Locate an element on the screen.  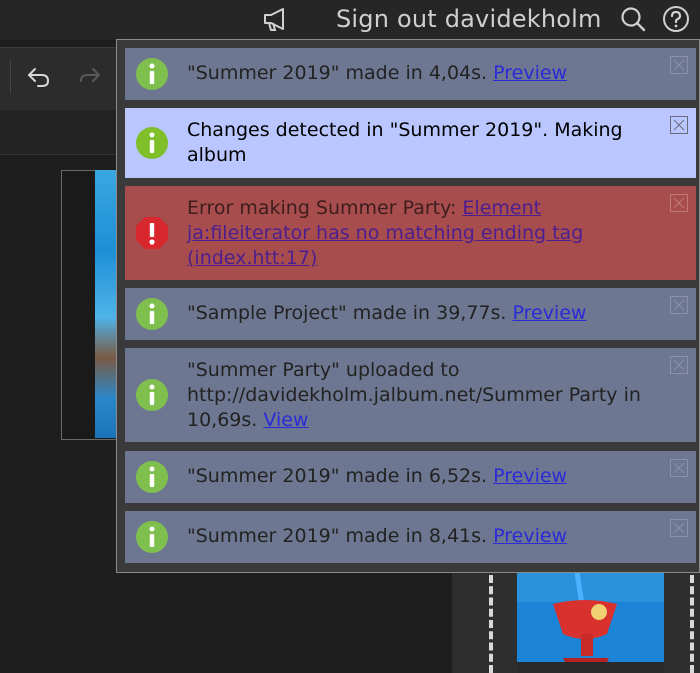
notification-text: "Summer 2019" made in 4,04s. is located at coordinates (340, 73).